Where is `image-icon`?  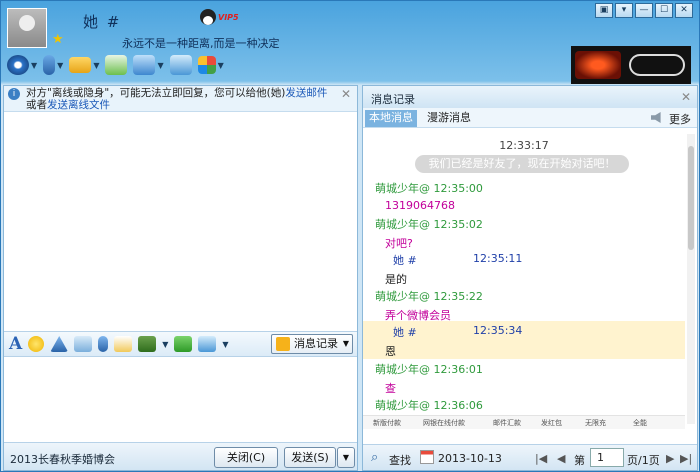 image-icon is located at coordinates (147, 344).